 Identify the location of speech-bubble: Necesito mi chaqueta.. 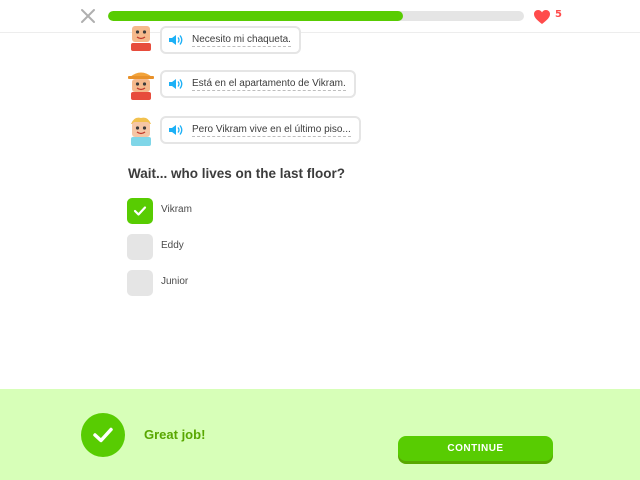
(230, 40).